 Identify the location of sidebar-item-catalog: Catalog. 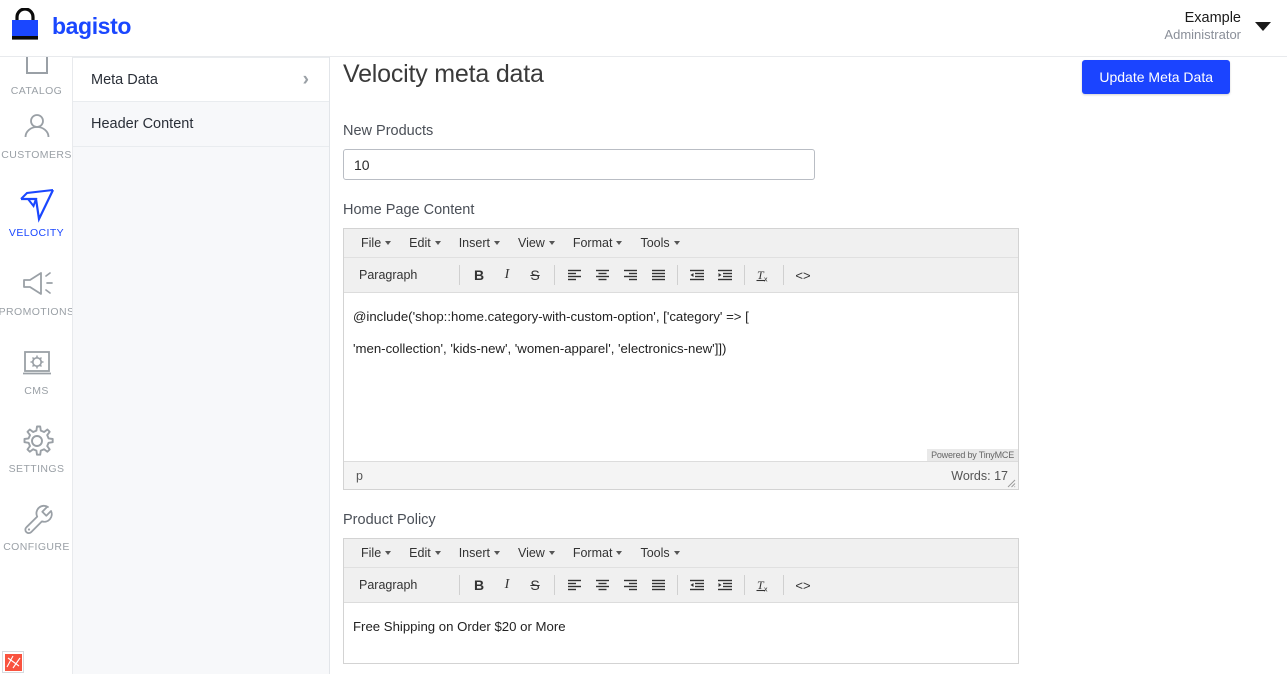
(36, 77).